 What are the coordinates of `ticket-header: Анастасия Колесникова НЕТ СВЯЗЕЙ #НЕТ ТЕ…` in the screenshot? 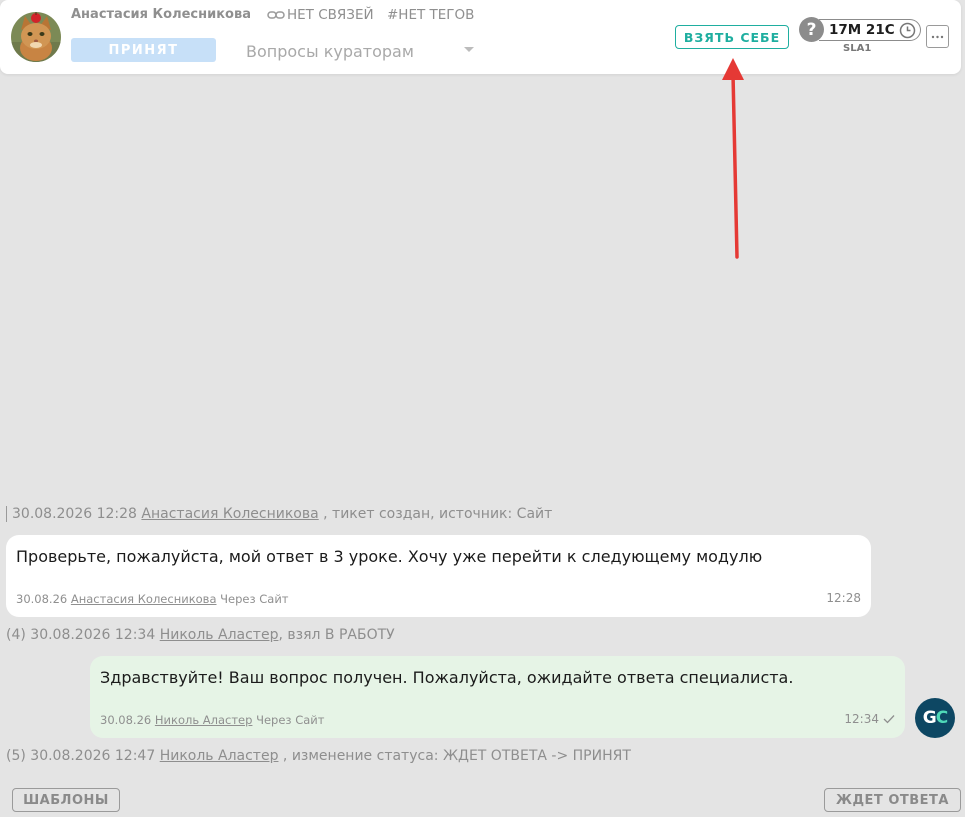 It's located at (480, 37).